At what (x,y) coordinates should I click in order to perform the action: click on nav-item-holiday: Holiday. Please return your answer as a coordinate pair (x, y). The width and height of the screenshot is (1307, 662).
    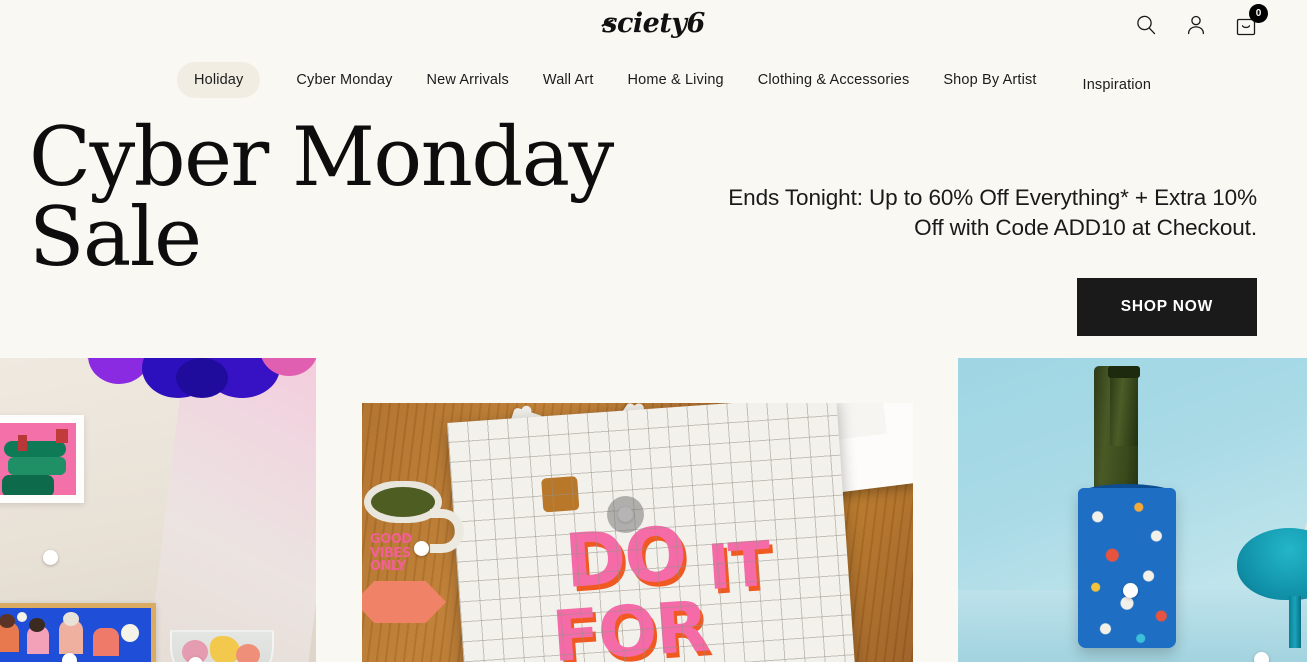
    Looking at the image, I should click on (219, 80).